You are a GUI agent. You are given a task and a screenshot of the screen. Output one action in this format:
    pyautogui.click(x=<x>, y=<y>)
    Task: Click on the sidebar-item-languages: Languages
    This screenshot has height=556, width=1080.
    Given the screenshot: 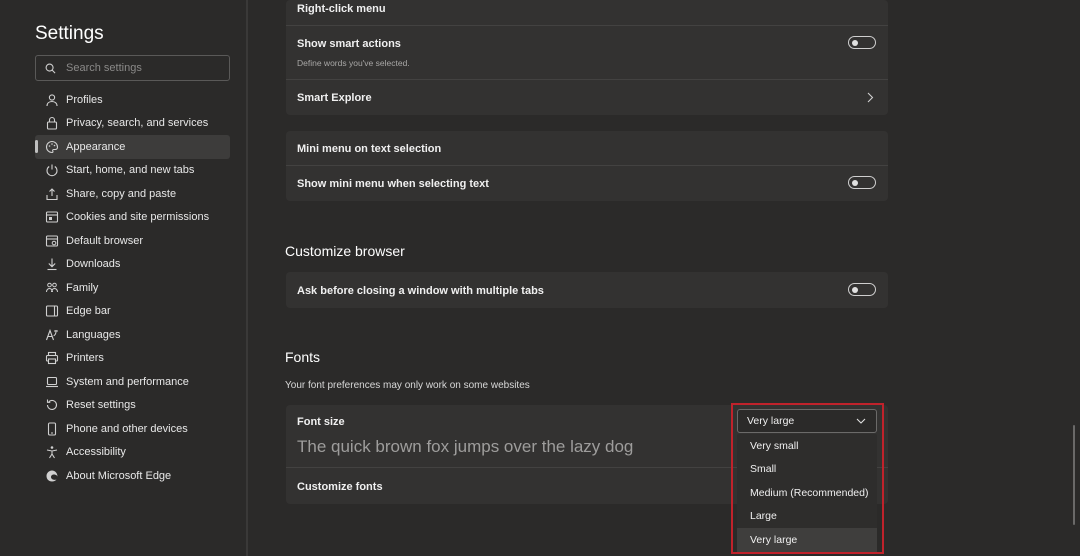 What is the action you would take?
    pyautogui.click(x=132, y=335)
    